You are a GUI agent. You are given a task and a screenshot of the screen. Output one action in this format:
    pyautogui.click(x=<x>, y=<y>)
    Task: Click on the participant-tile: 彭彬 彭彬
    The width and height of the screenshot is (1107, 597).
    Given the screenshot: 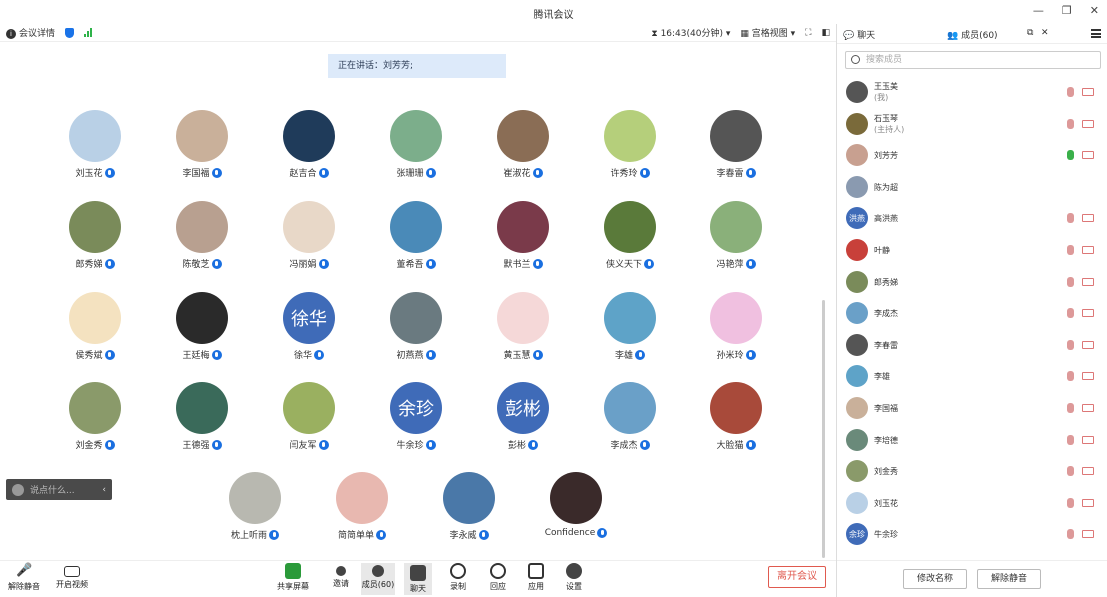 What is the action you would take?
    pyautogui.click(x=523, y=416)
    